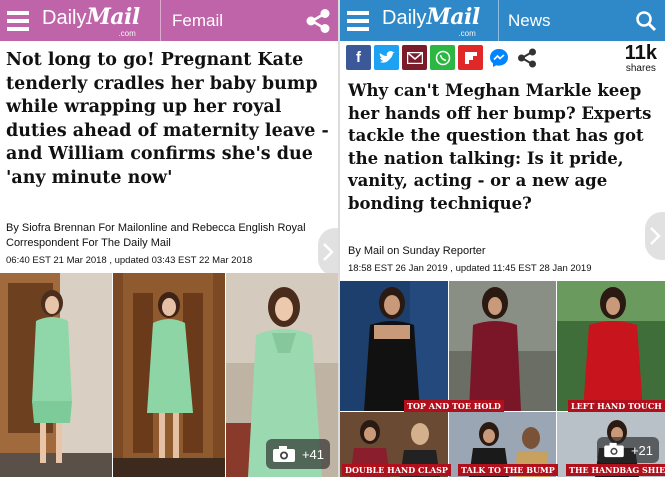 The image size is (665, 477). I want to click on gallery-count-badge: +21, so click(627, 450).